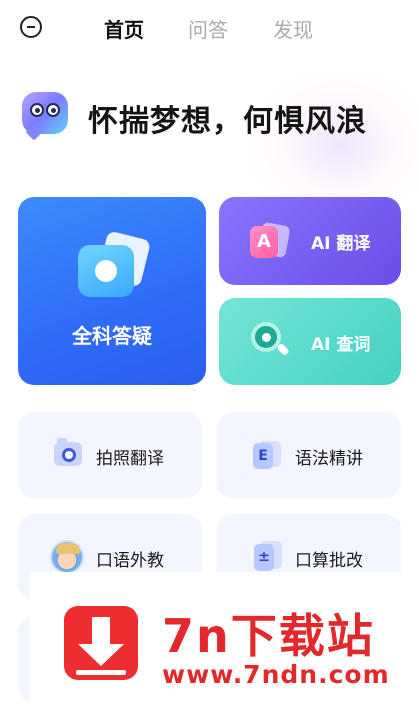  What do you see at coordinates (310, 341) in the screenshot?
I see `ai-lookup-card: AI 查词` at bounding box center [310, 341].